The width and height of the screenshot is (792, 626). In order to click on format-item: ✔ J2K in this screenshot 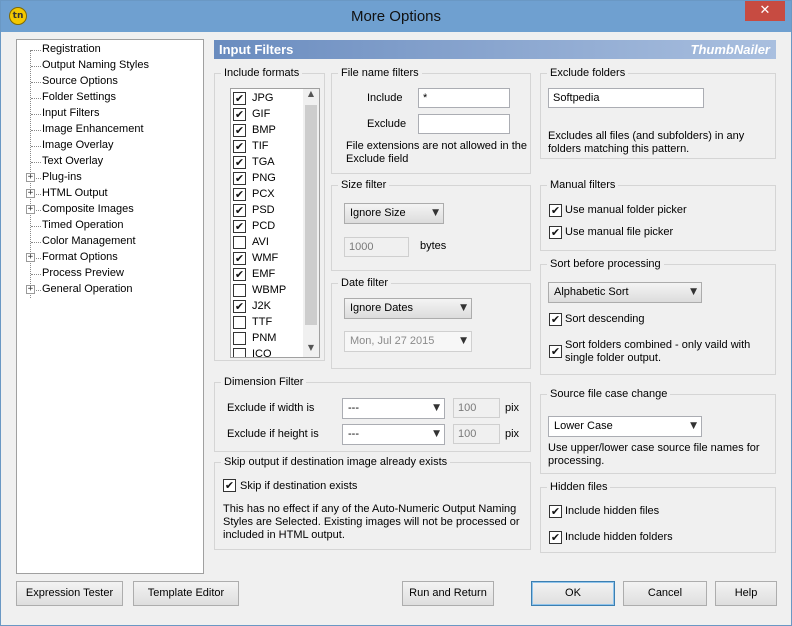, I will do `click(268, 307)`.